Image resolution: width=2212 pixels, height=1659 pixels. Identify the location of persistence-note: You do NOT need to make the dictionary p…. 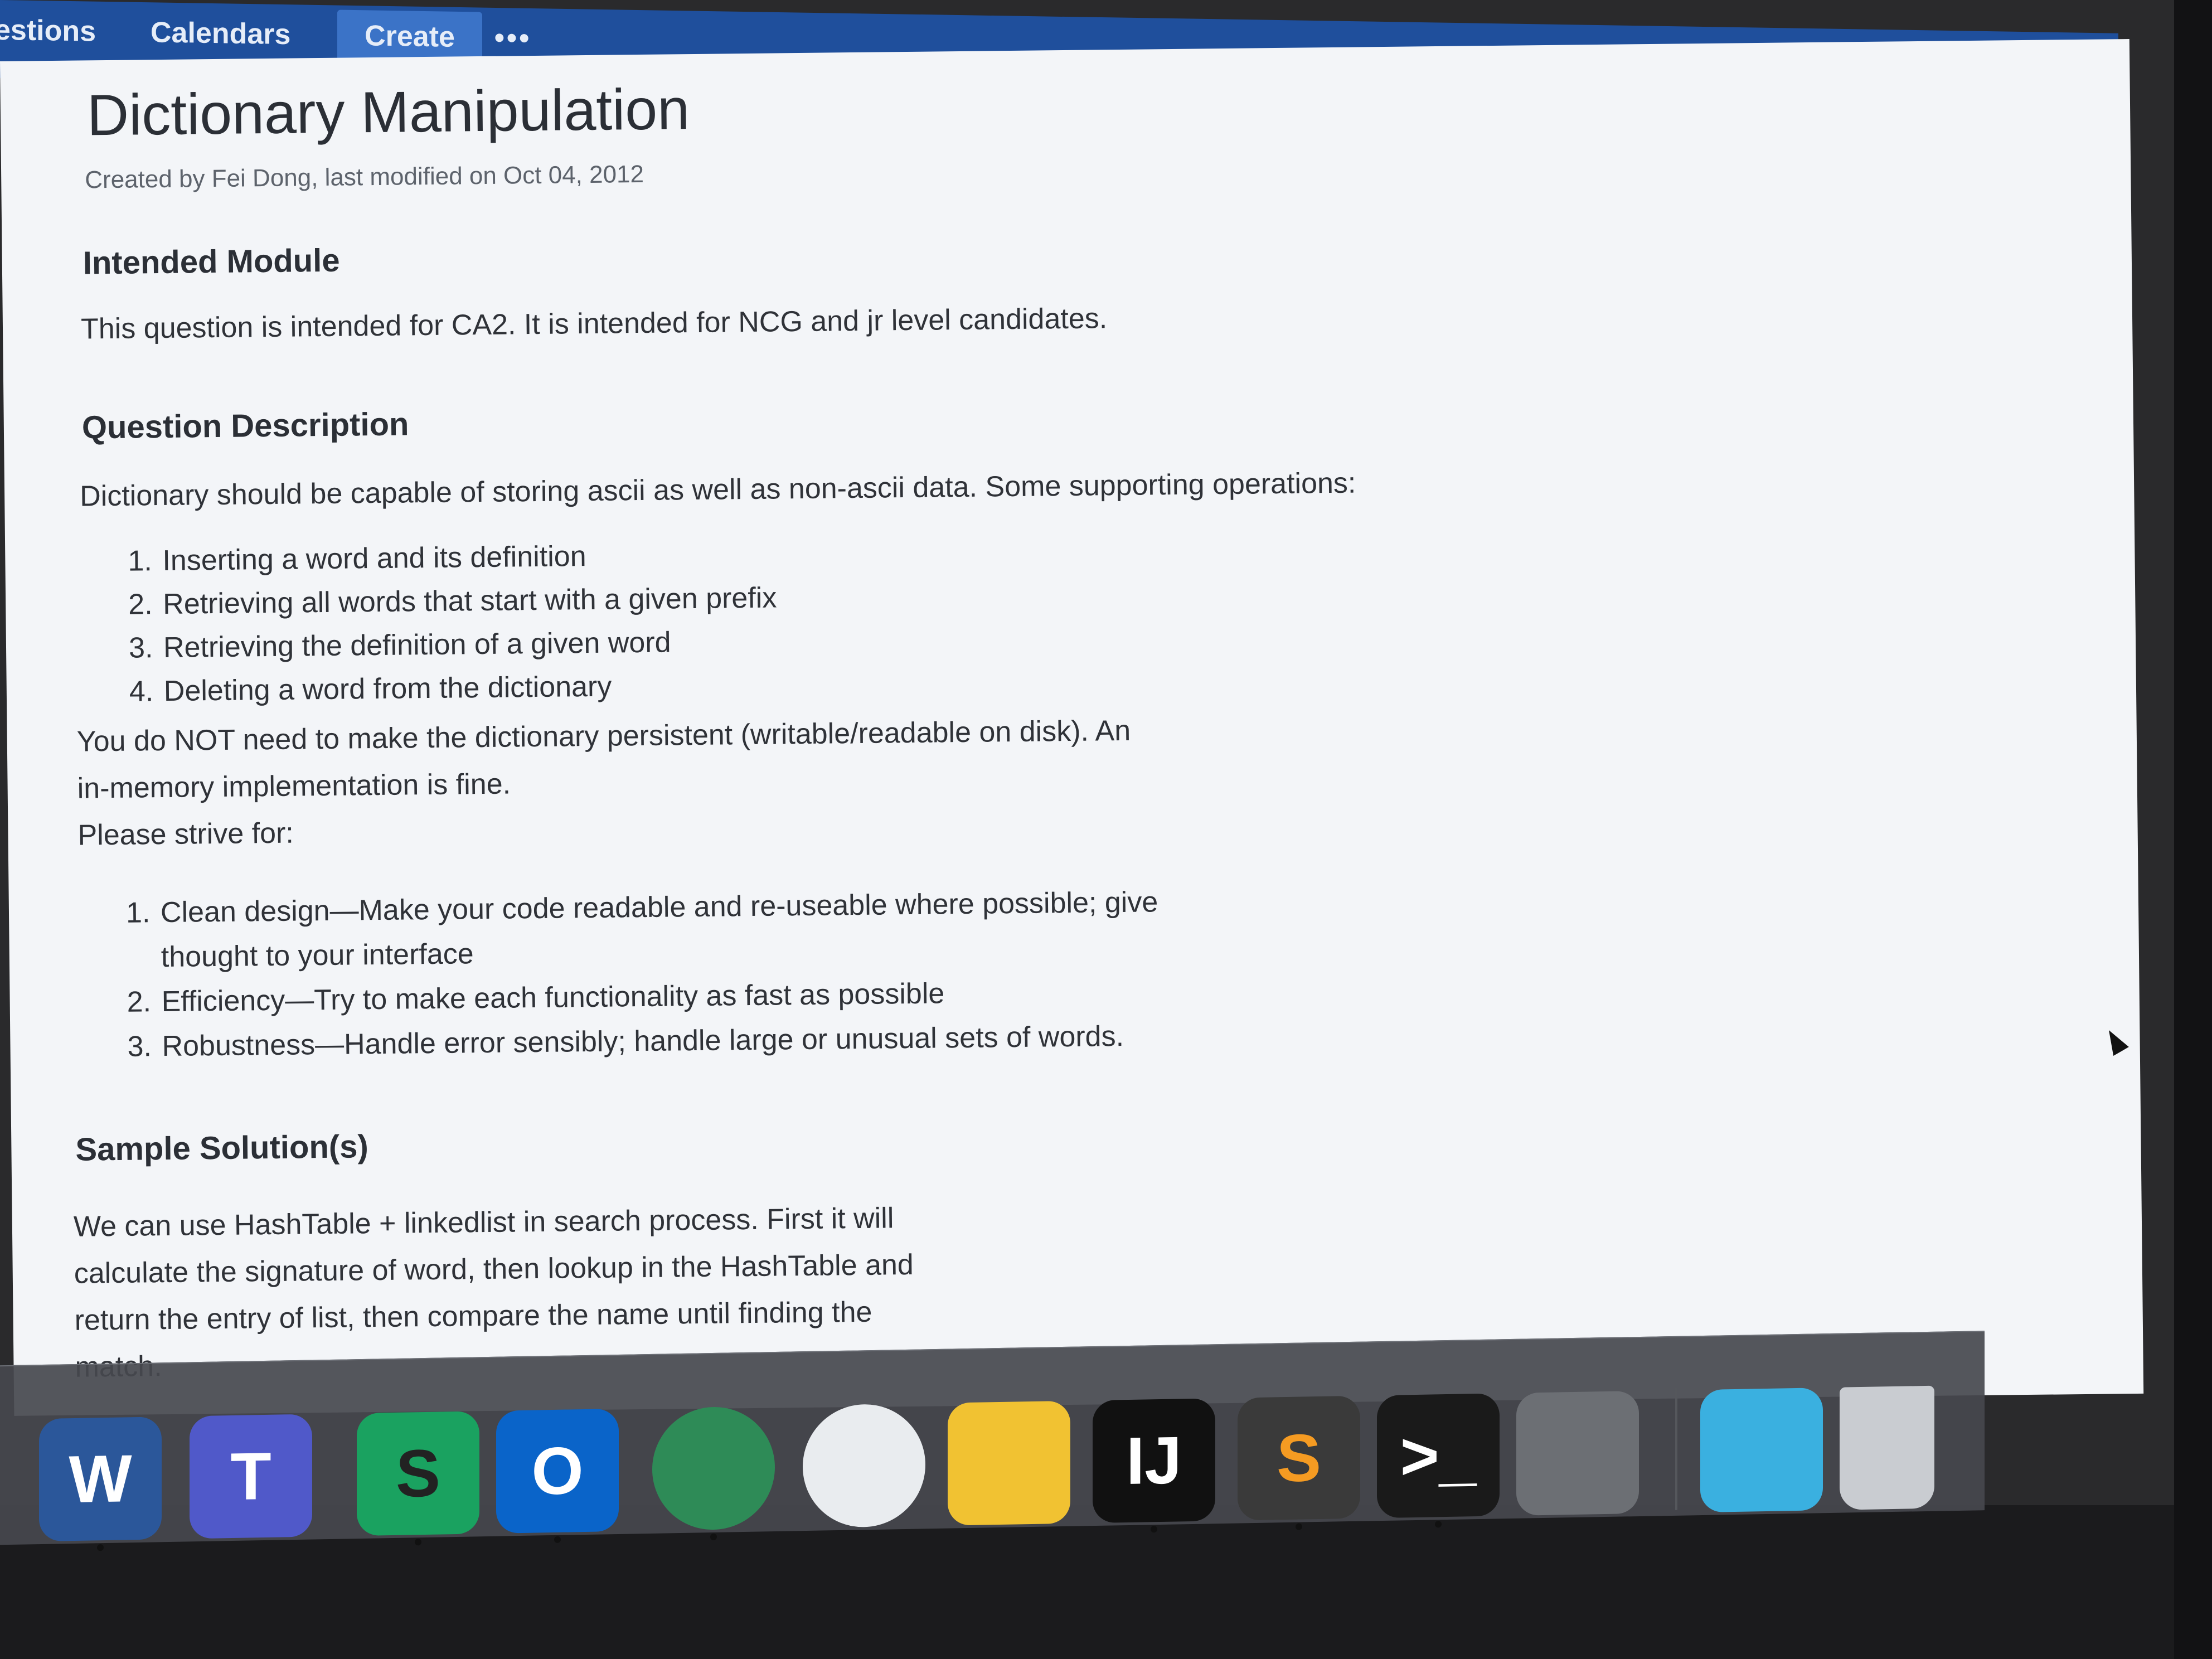
(662, 782).